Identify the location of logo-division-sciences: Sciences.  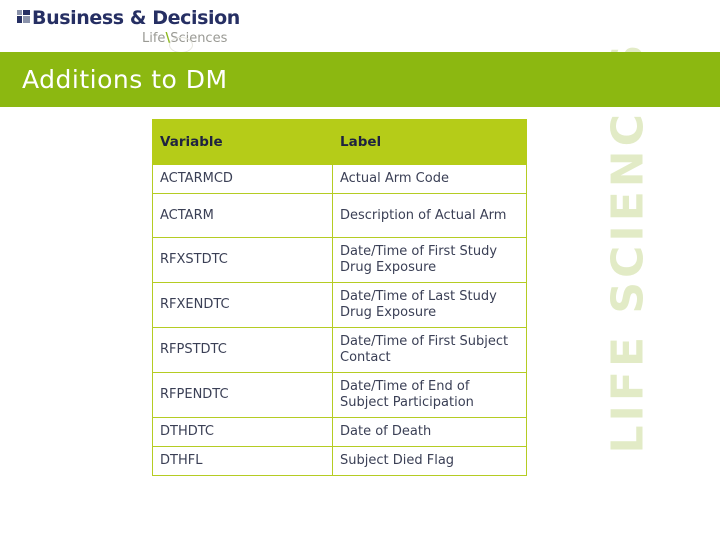
(199, 38).